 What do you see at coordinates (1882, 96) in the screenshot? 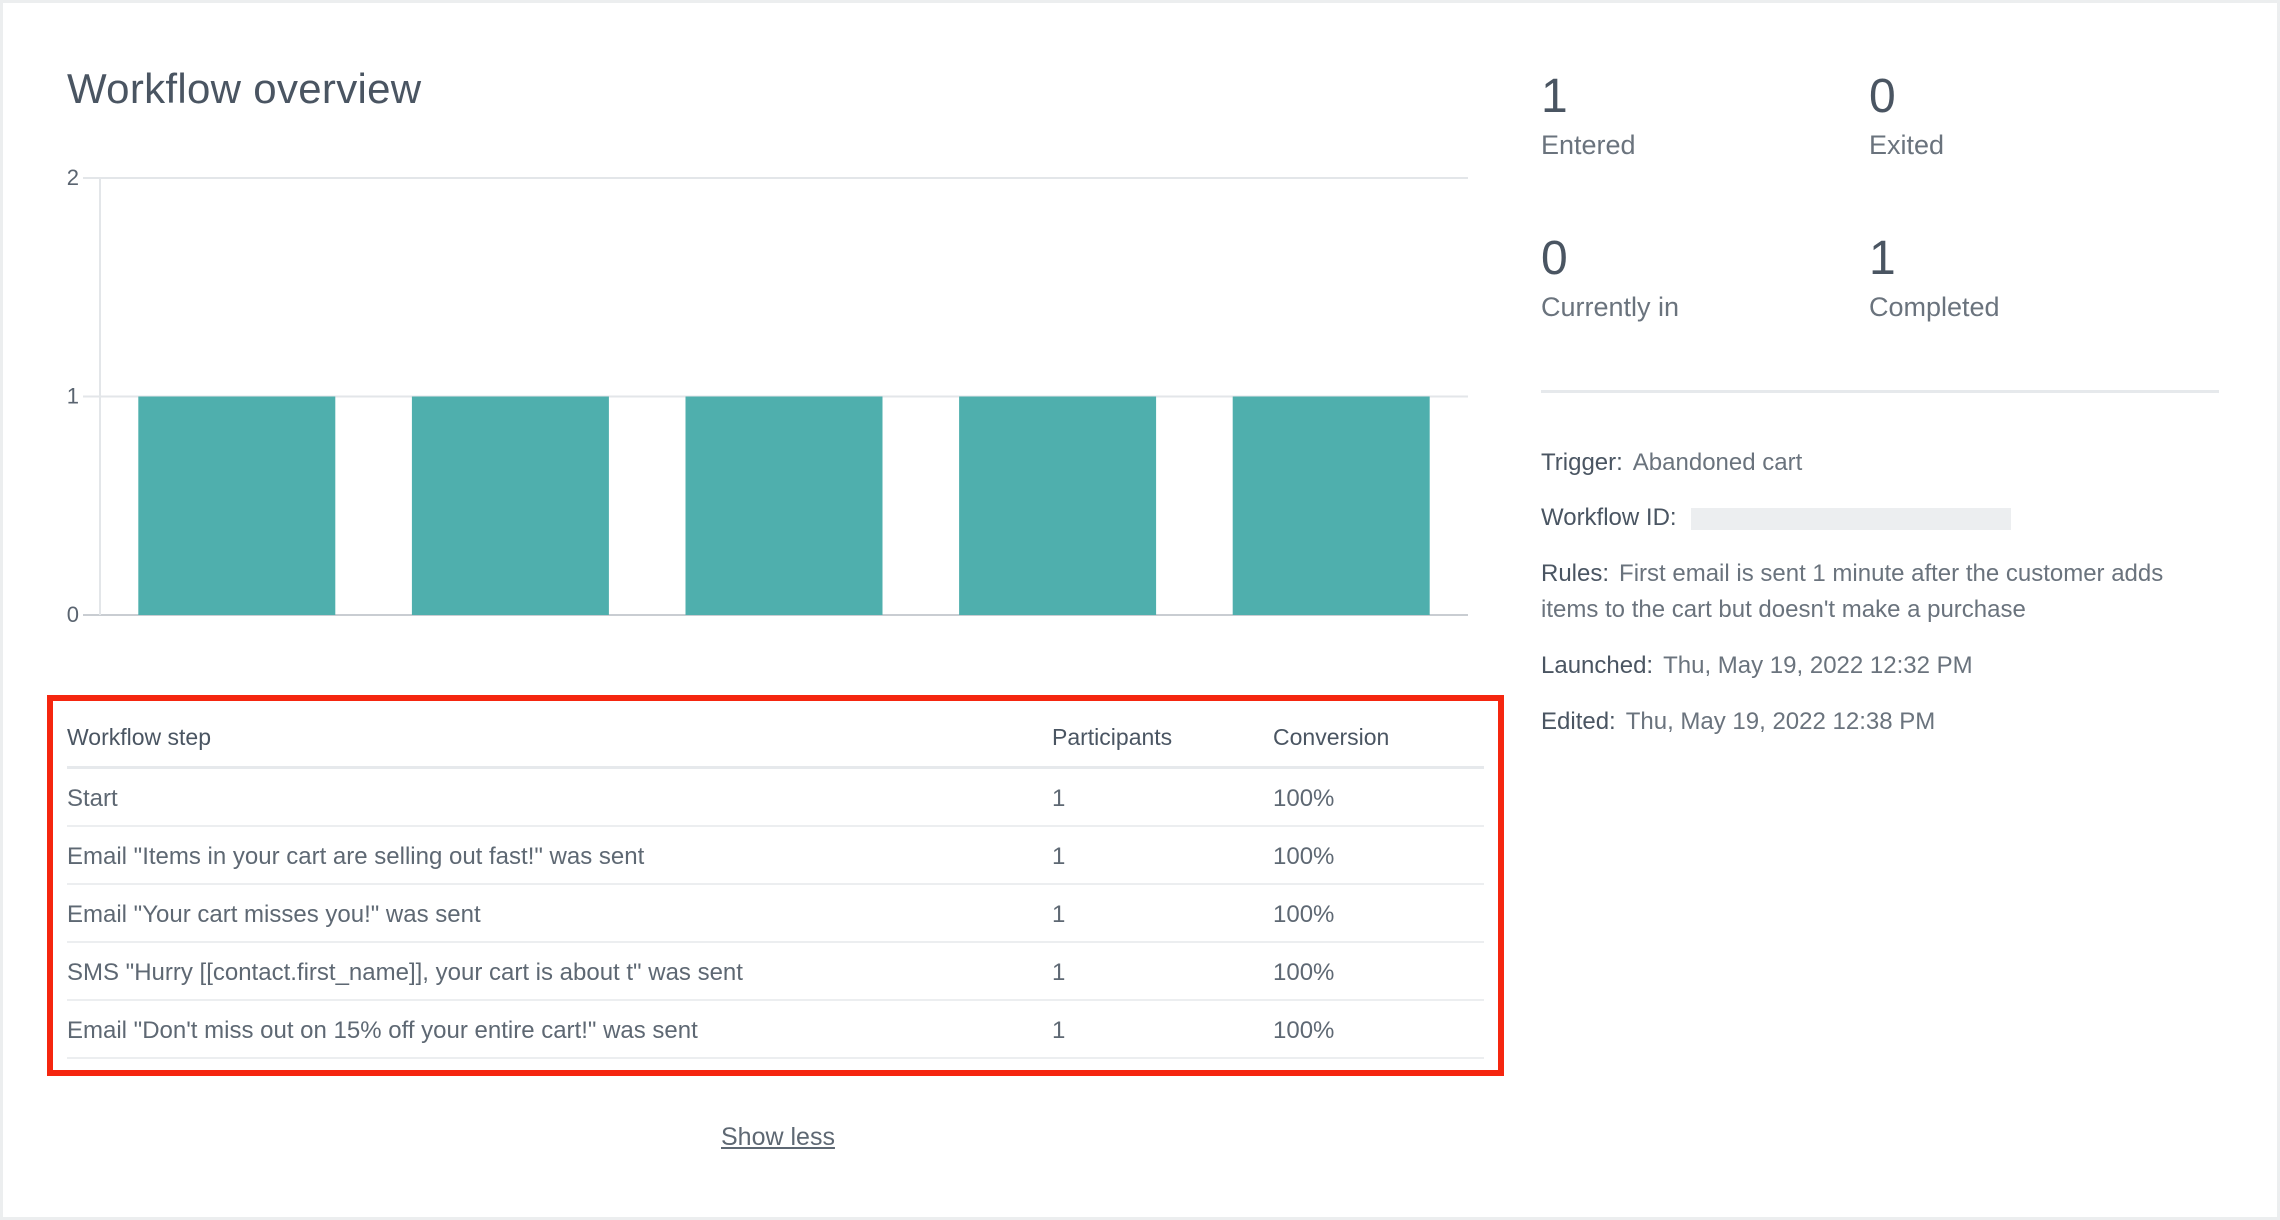
I see `stat-exited-value: 0` at bounding box center [1882, 96].